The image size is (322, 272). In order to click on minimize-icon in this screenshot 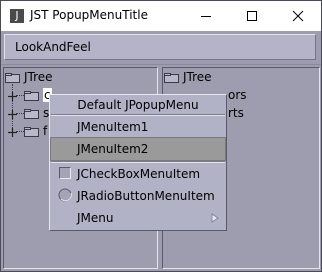, I will do `click(206, 16)`.